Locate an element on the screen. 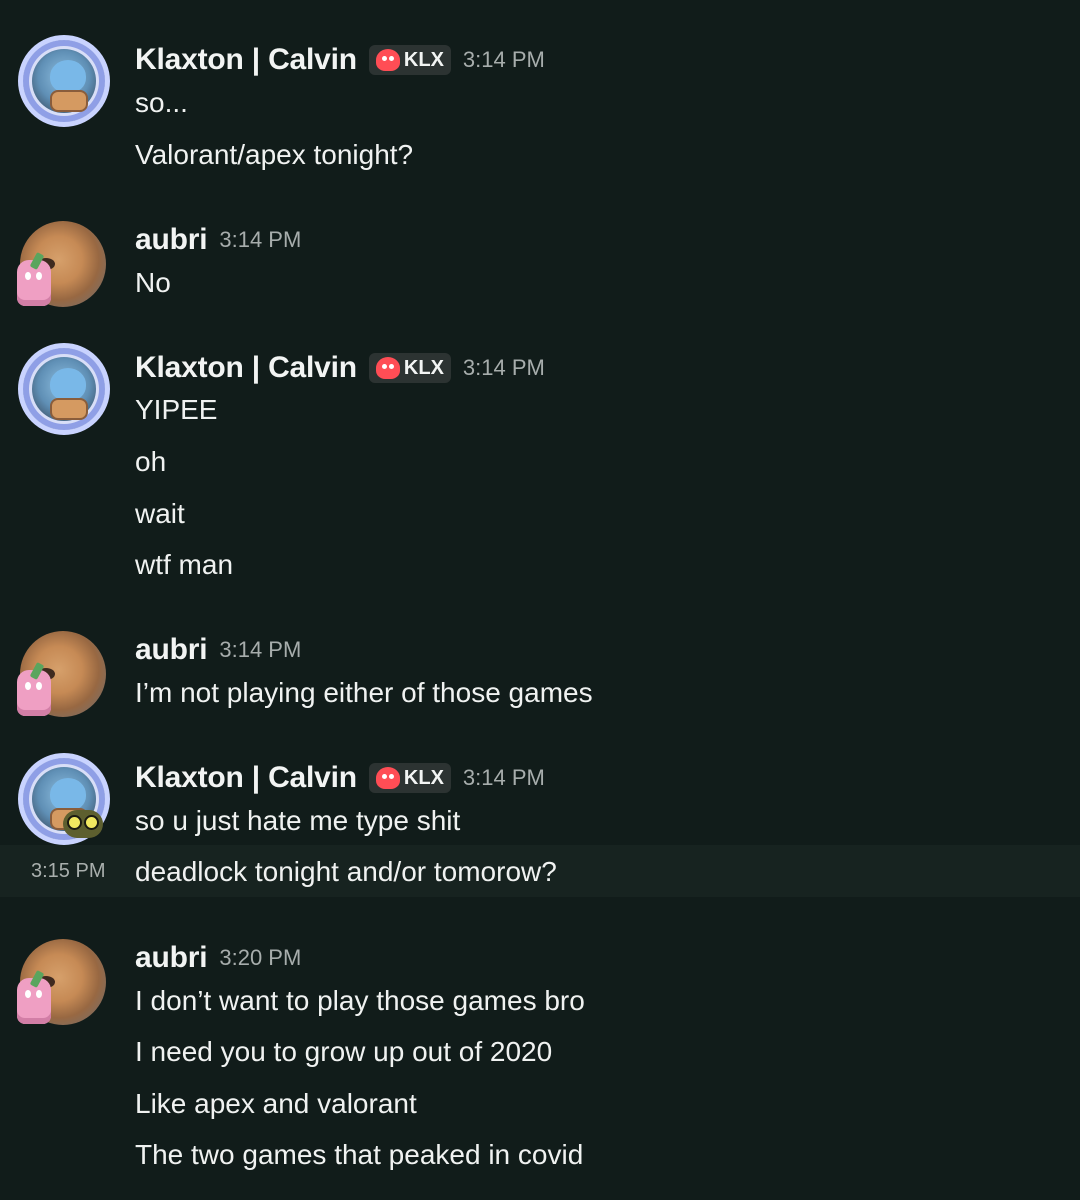 The width and height of the screenshot is (1080, 1200). message-text: No is located at coordinates (153, 282).